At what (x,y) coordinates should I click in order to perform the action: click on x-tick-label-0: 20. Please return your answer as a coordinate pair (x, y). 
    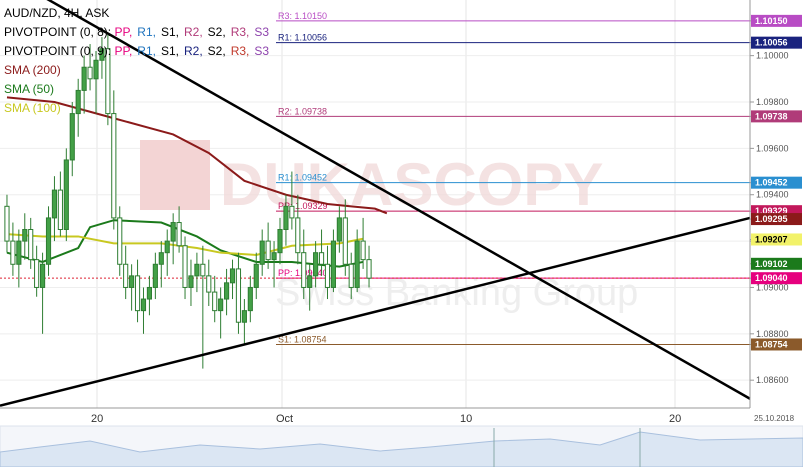
    Looking at the image, I should click on (97, 419).